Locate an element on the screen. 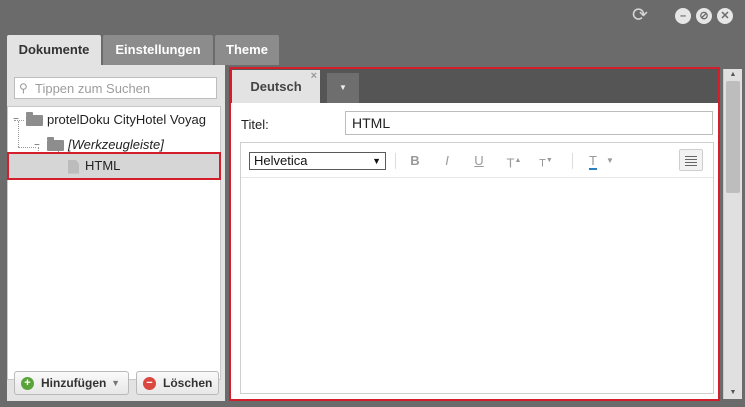  scroll-thumb is located at coordinates (733, 137).